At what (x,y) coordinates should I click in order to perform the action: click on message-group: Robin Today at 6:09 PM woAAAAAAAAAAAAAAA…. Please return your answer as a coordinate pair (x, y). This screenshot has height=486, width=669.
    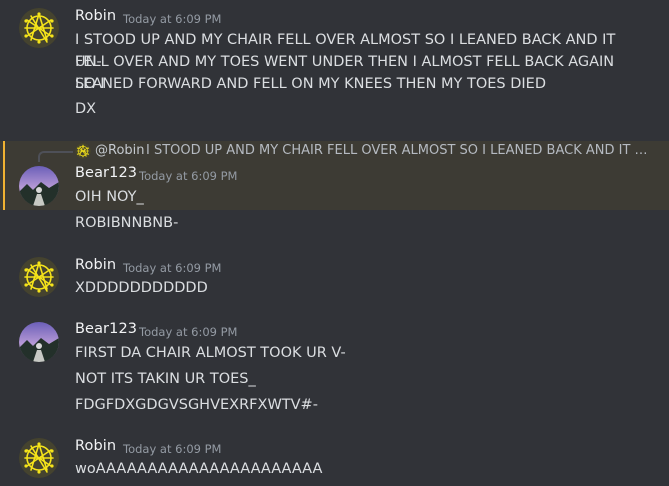
    Looking at the image, I should click on (334, 459).